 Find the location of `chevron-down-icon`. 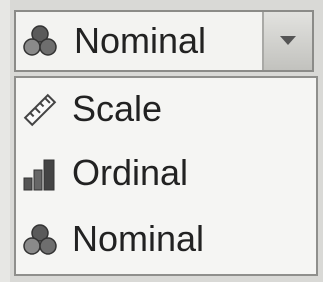

chevron-down-icon is located at coordinates (288, 40).